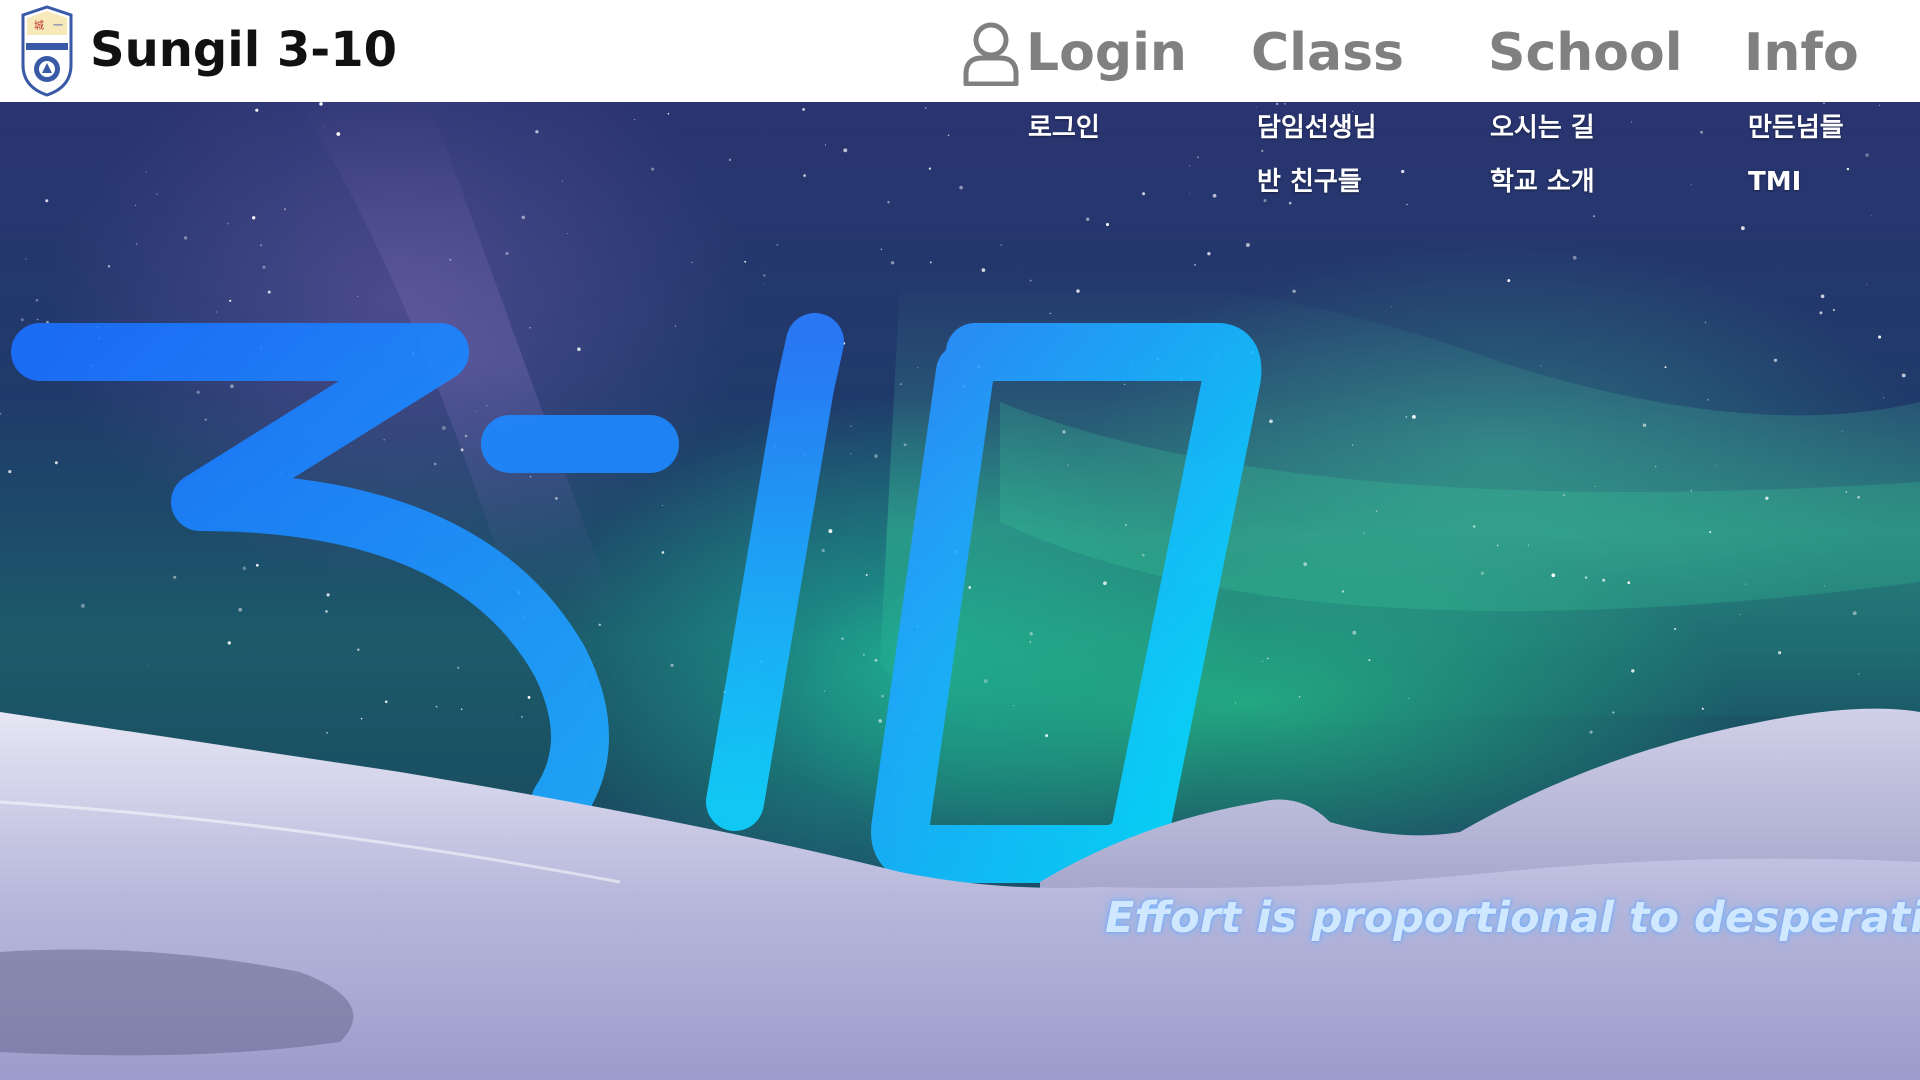 The height and width of the screenshot is (1080, 1920). Describe the element at coordinates (1317, 128) in the screenshot. I see `menu-link-homeroom-teacher: 담임선생님` at that location.